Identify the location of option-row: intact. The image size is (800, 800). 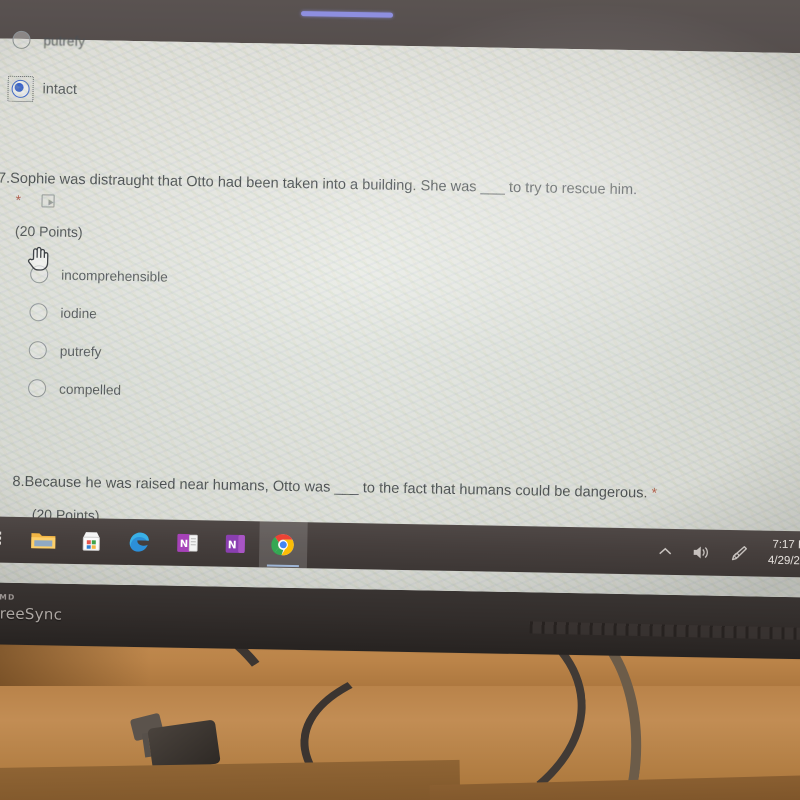
(45, 89).